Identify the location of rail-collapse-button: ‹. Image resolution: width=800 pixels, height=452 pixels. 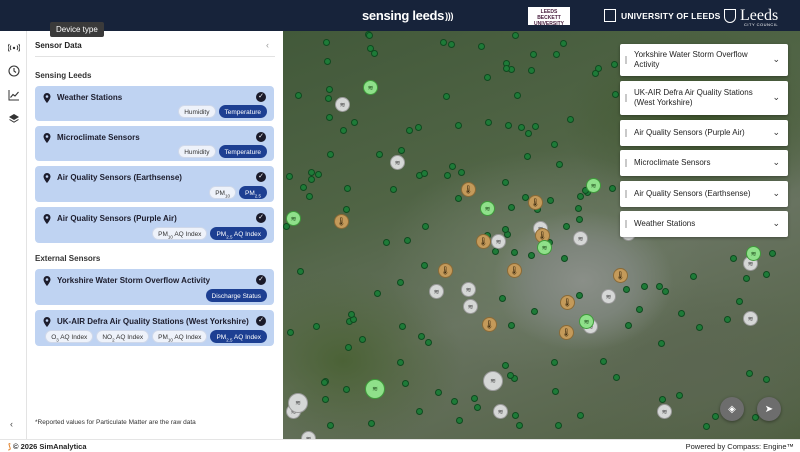
(11, 424).